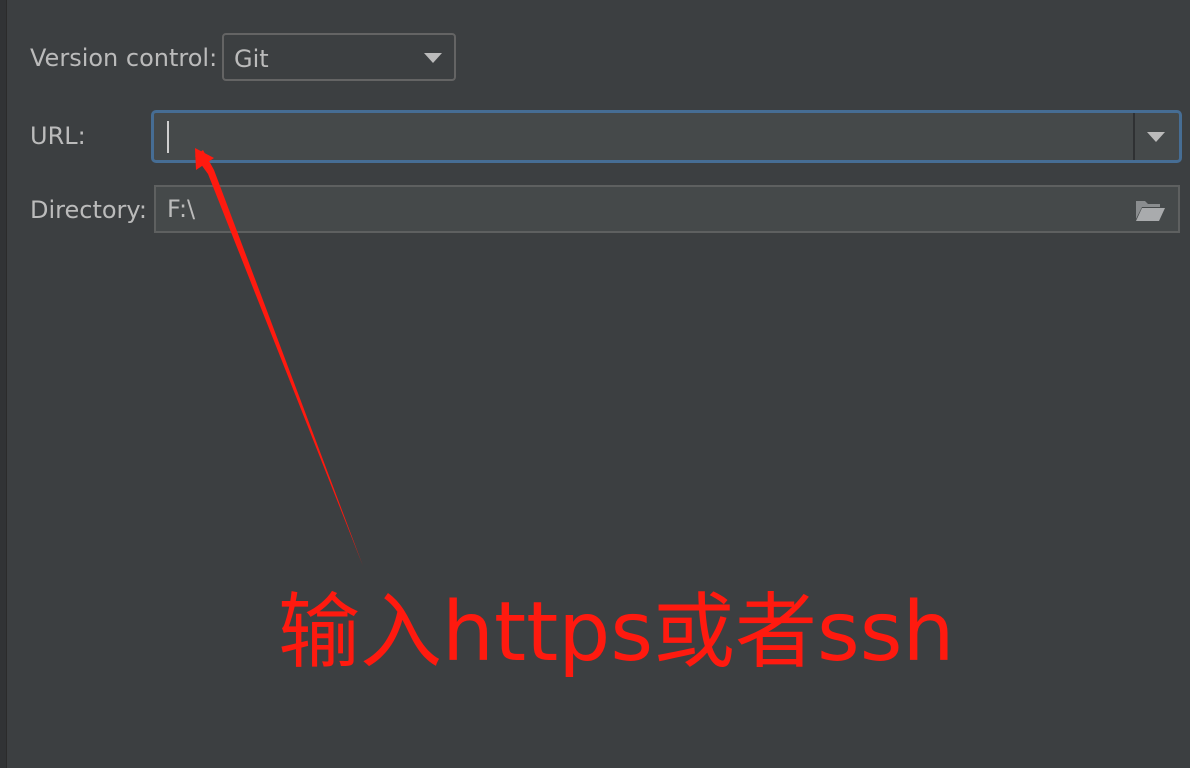  What do you see at coordinates (124, 58) in the screenshot?
I see `version-control-label: Version control:` at bounding box center [124, 58].